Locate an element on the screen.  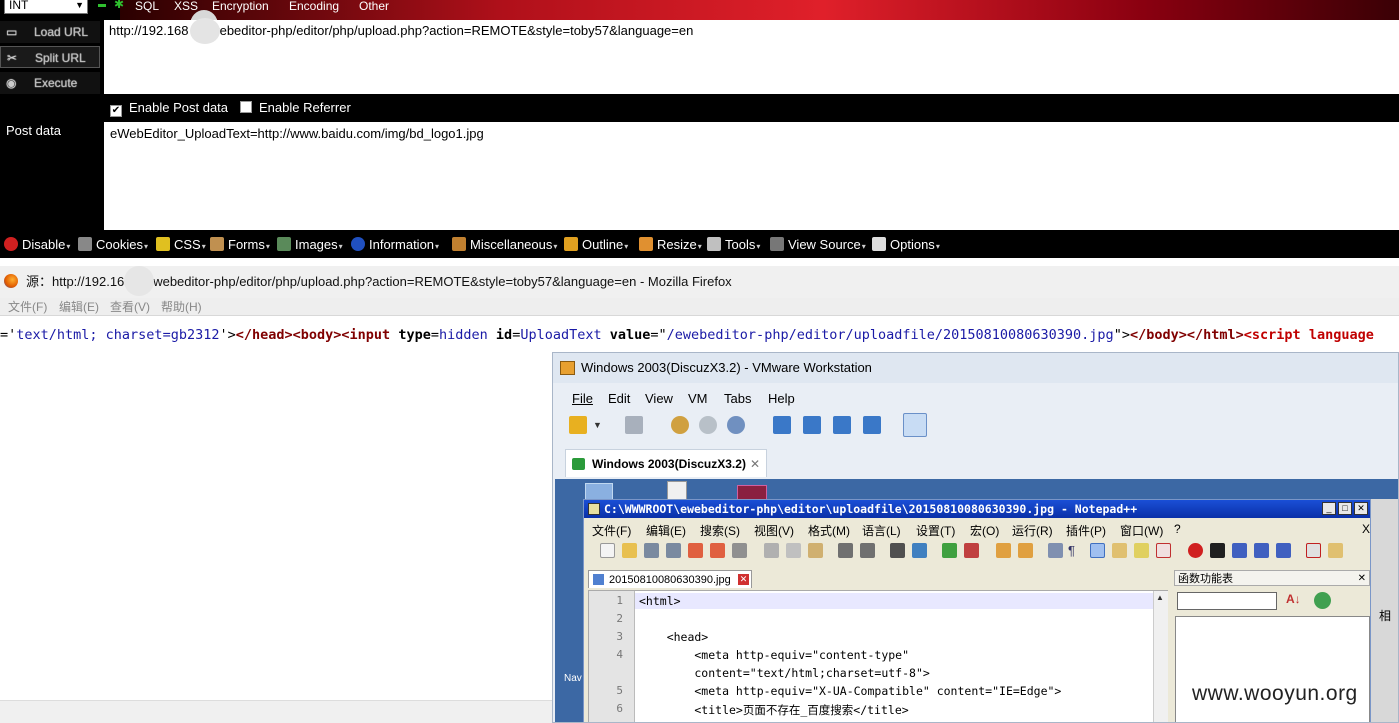
play-macro-icon is located at coordinates (1239, 550).